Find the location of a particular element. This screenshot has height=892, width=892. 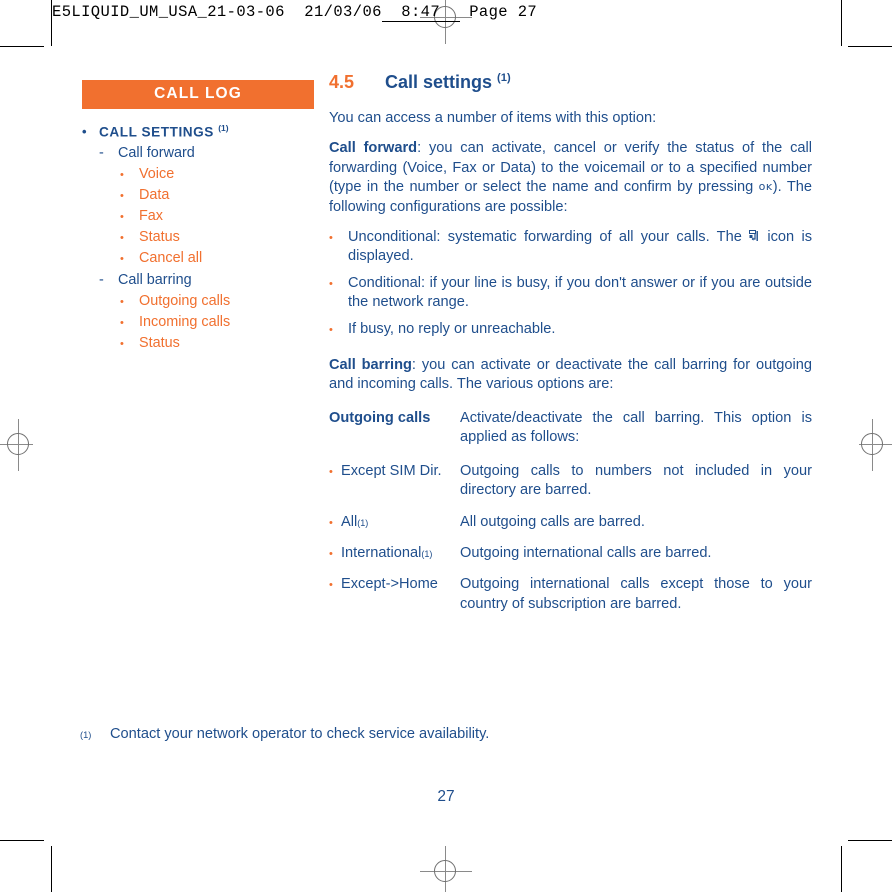

sidebar-item-label: Cancel all is located at coordinates (171, 258).